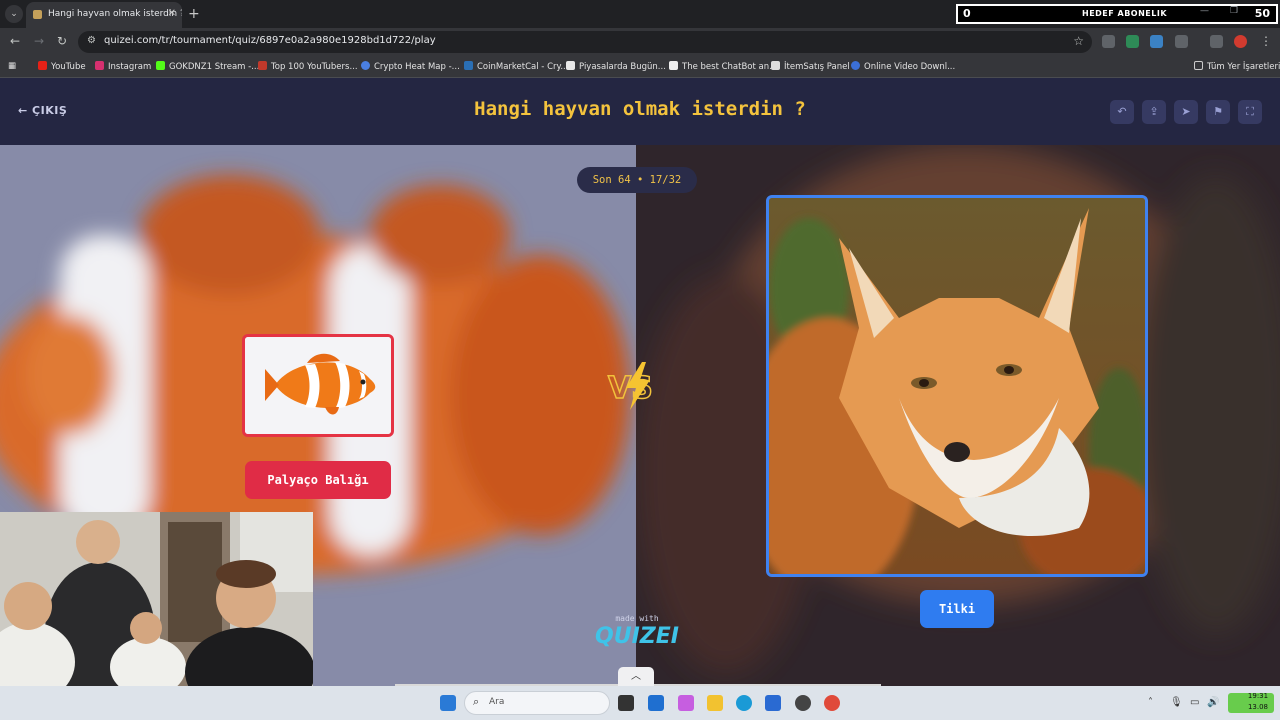  I want to click on send-icon: ➤, so click(1186, 112).